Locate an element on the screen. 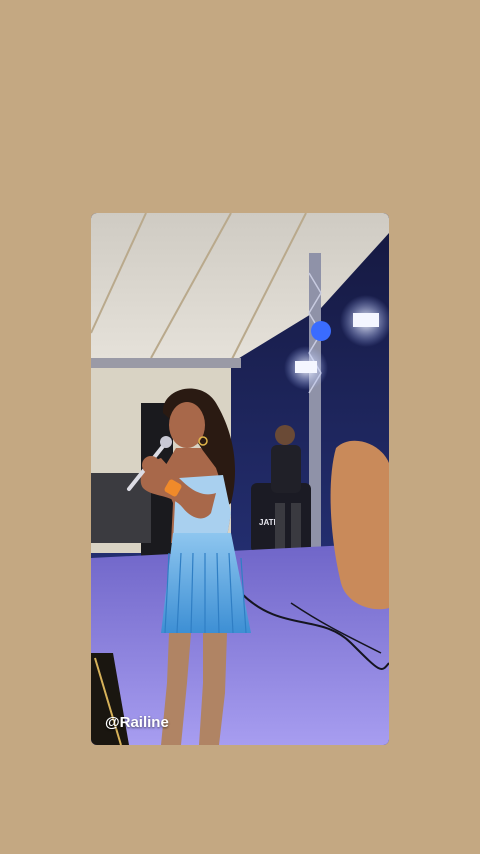 Image resolution: width=480 pixels, height=854 pixels. mention-sticker: @Railine is located at coordinates (137, 722).